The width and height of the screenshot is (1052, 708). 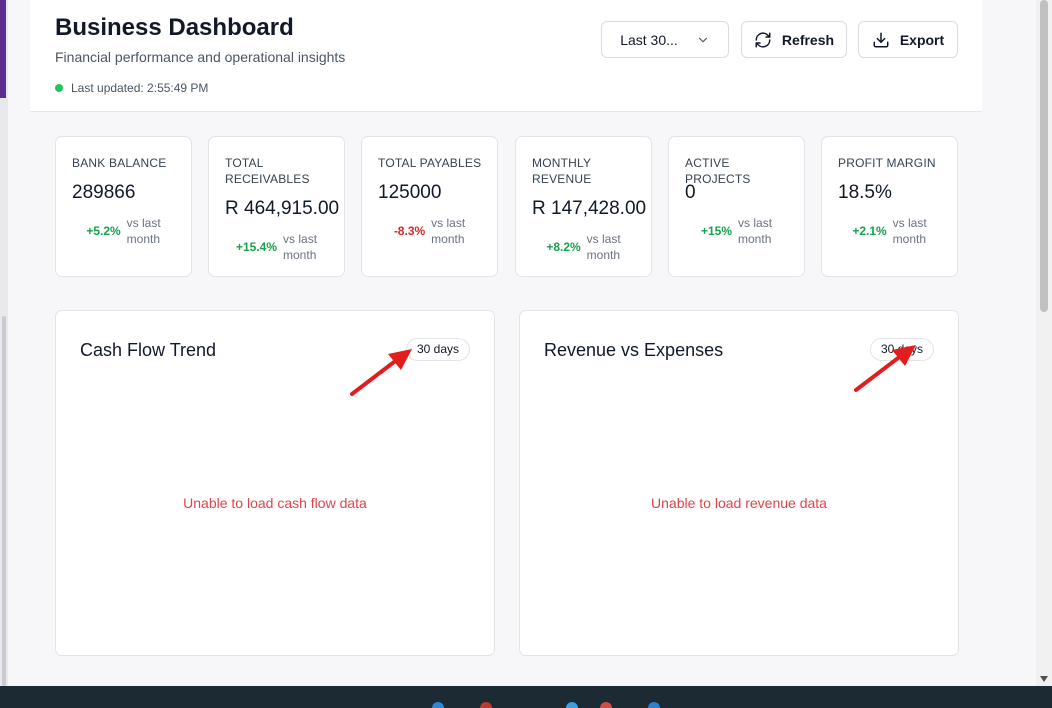 What do you see at coordinates (104, 192) in the screenshot?
I see `stat-value: 289866` at bounding box center [104, 192].